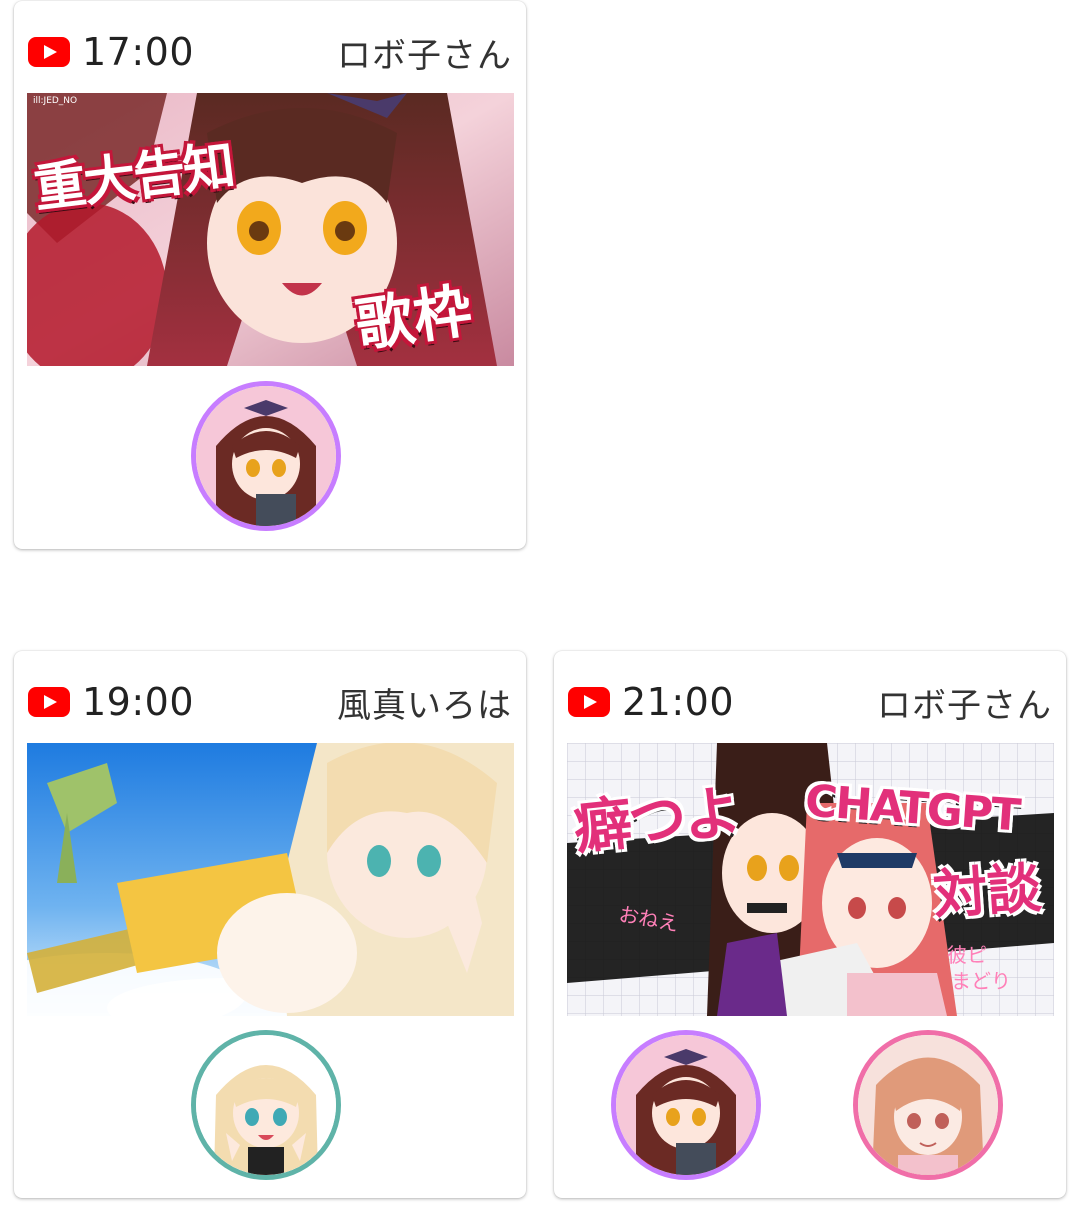 This screenshot has width=1080, height=1205. What do you see at coordinates (810, 879) in the screenshot?
I see `video-thumbnail: 癖つよ CHATGPT 対談 おねえ 彼ピ まどり` at bounding box center [810, 879].